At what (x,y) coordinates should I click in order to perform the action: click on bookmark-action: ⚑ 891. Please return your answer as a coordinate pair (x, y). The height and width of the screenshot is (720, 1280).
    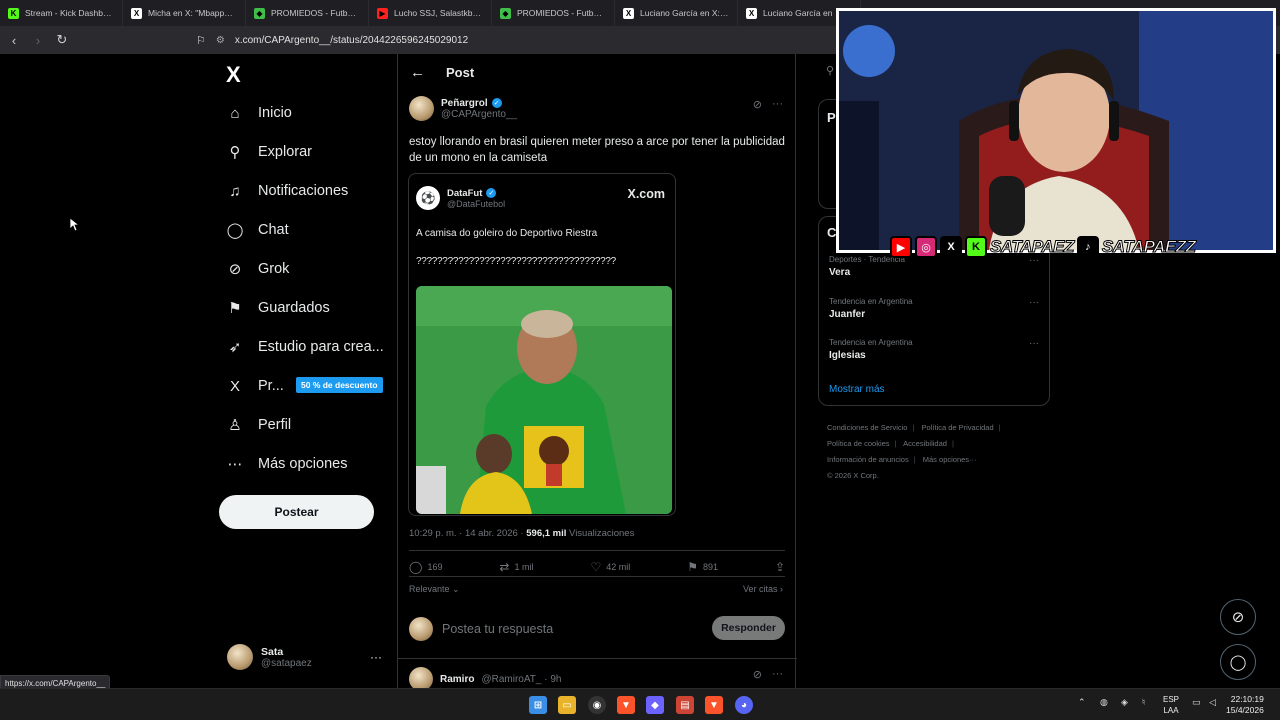
    Looking at the image, I should click on (702, 567).